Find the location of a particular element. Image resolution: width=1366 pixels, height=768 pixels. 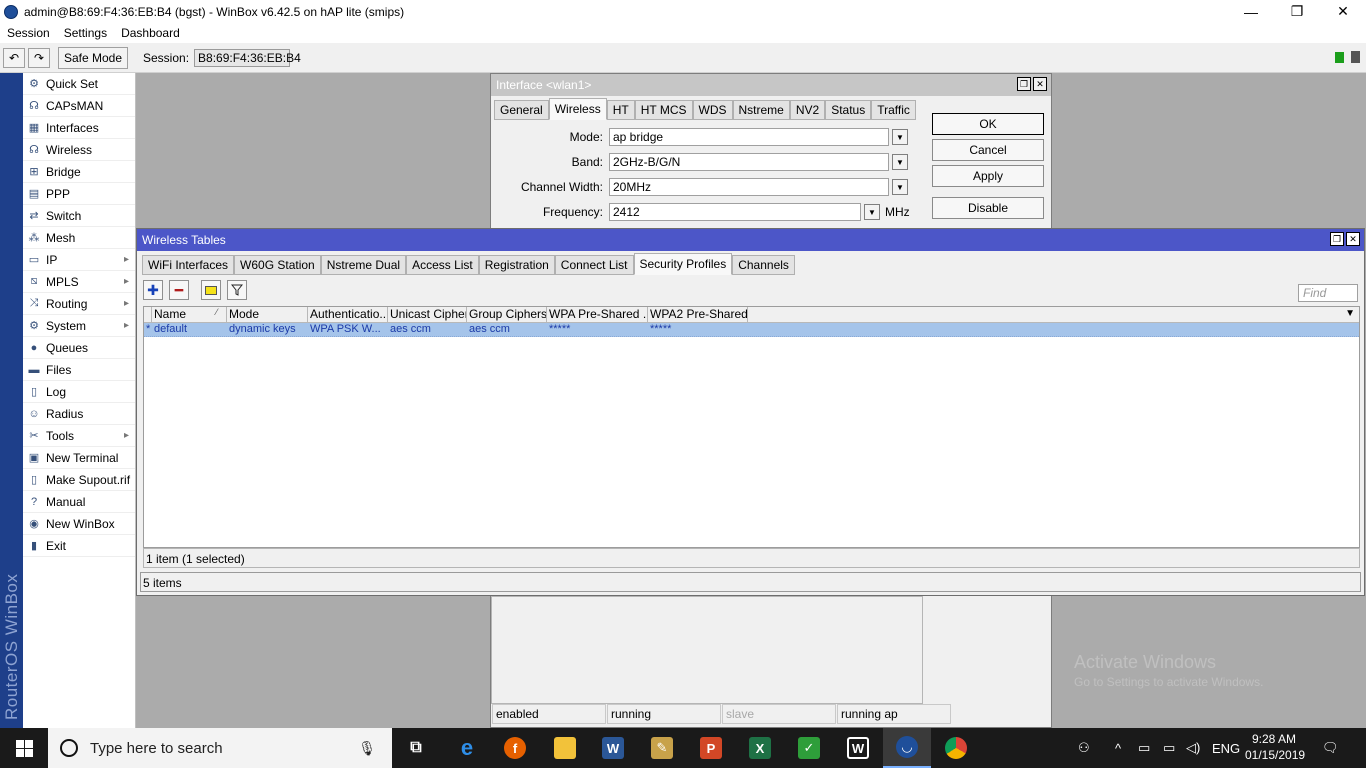

sidebar-item-queues: ● Queues is located at coordinates (79, 348).